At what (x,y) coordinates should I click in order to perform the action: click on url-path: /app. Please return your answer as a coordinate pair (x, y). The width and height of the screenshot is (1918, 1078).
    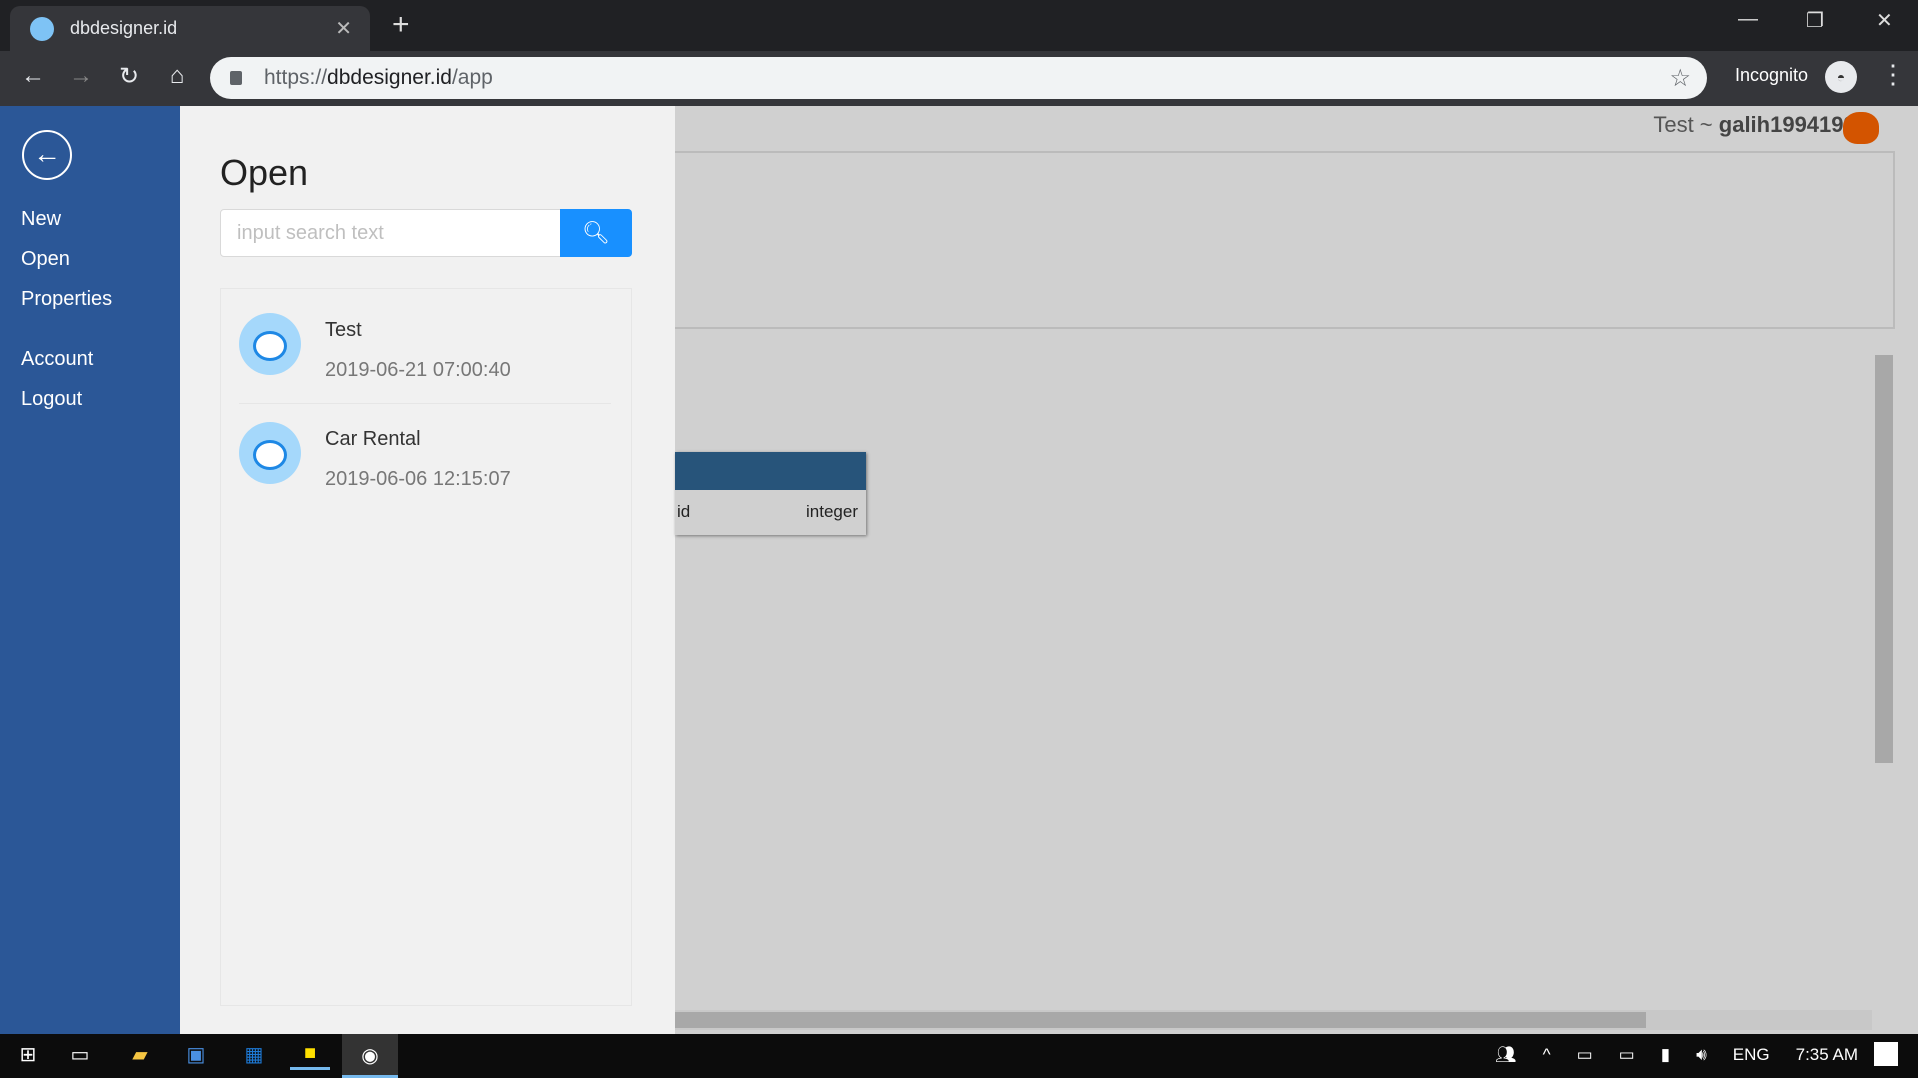
    Looking at the image, I should click on (472, 77).